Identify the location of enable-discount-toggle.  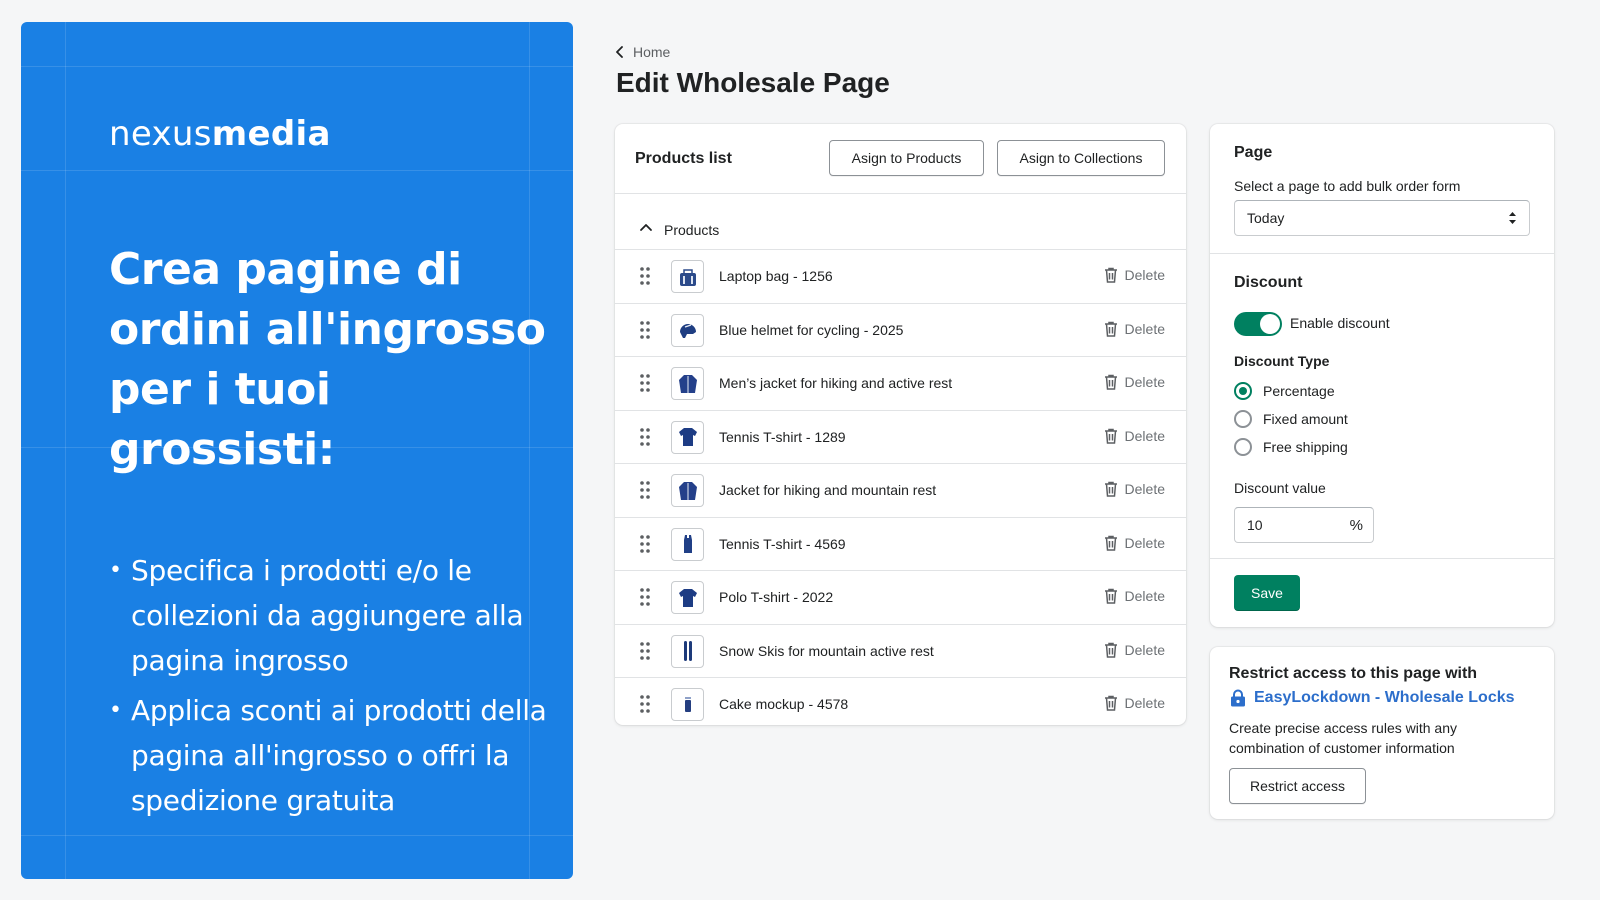
(1258, 324).